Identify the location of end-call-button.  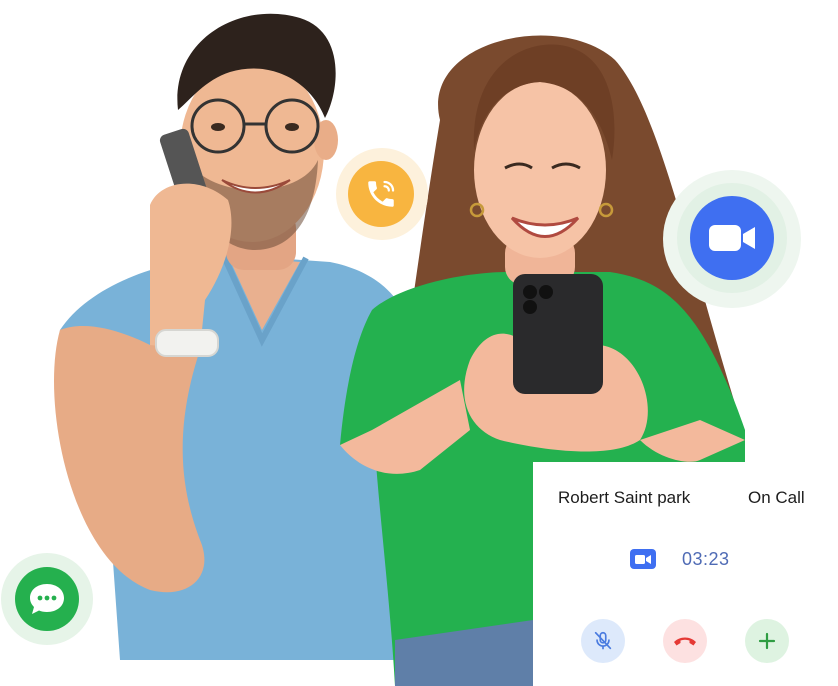
(685, 641).